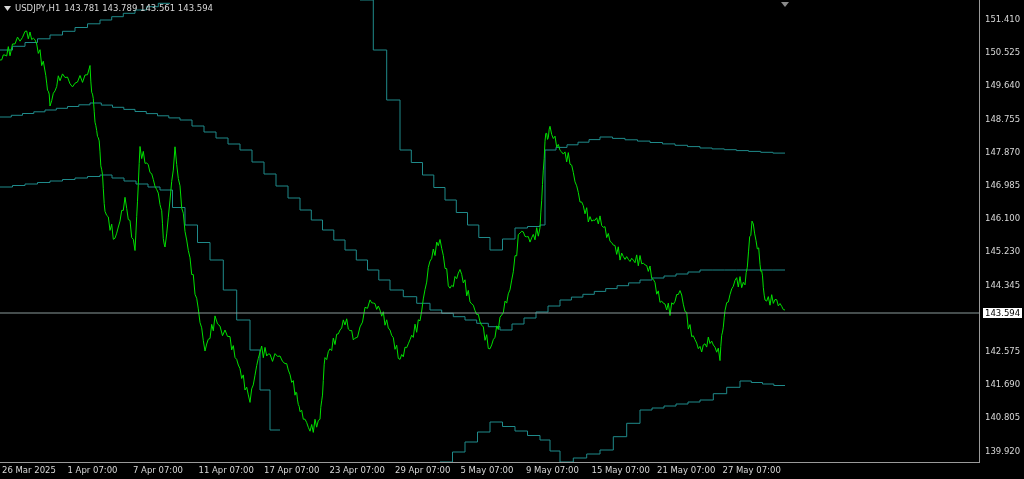 This screenshot has width=1024, height=479. I want to click on time-axis-label: 15 May 07:00, so click(620, 470).